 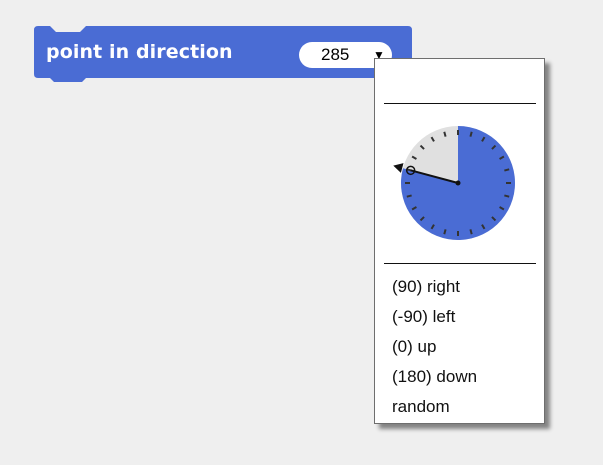 I want to click on dial-arrow-icon, so click(x=398, y=168).